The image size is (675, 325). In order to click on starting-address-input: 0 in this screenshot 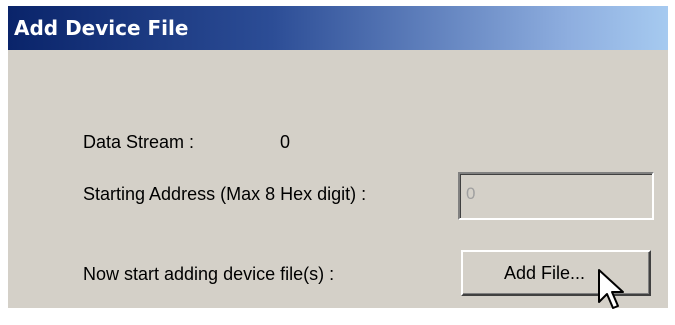, I will do `click(556, 196)`.